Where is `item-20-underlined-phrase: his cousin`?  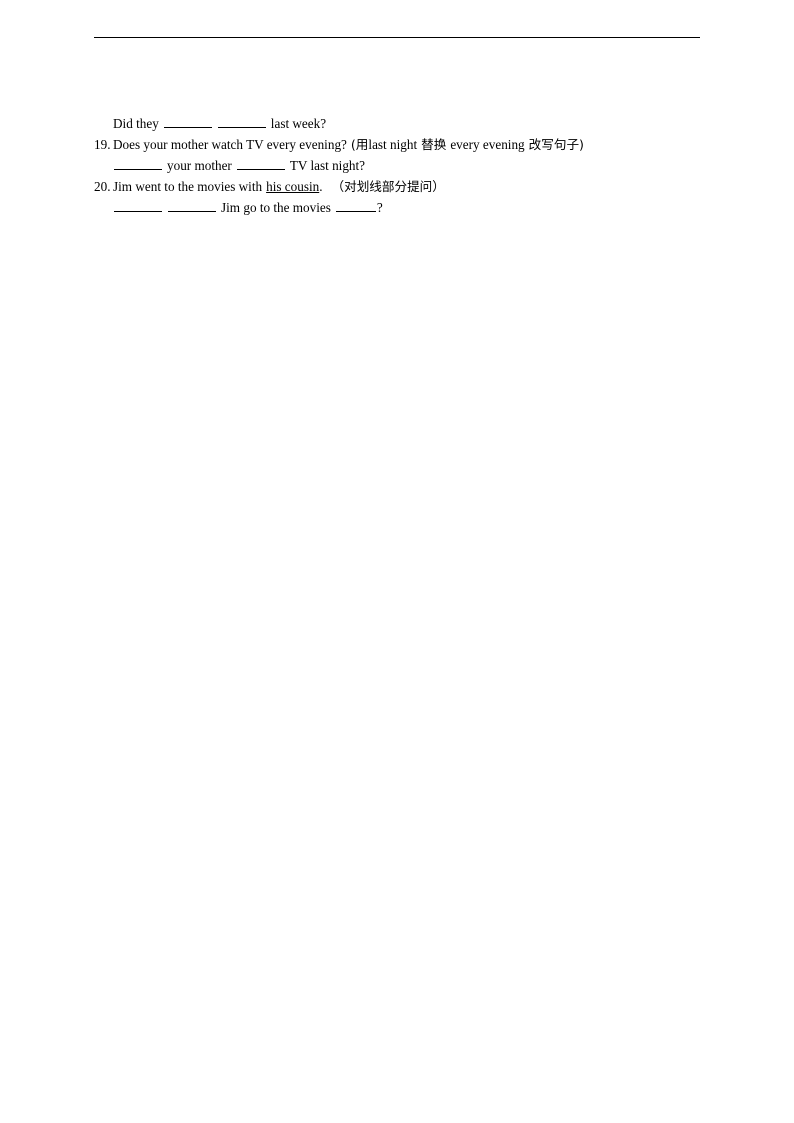
item-20-underlined-phrase: his cousin is located at coordinates (293, 186).